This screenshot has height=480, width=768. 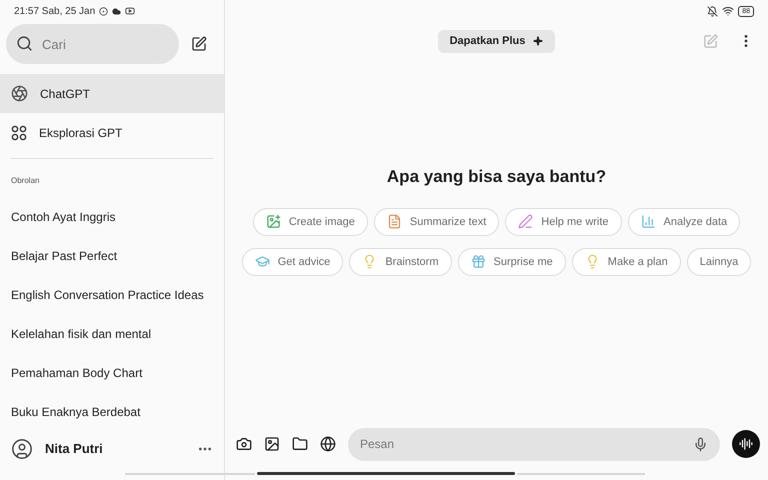 I want to click on search-field: Cari, so click(x=92, y=44).